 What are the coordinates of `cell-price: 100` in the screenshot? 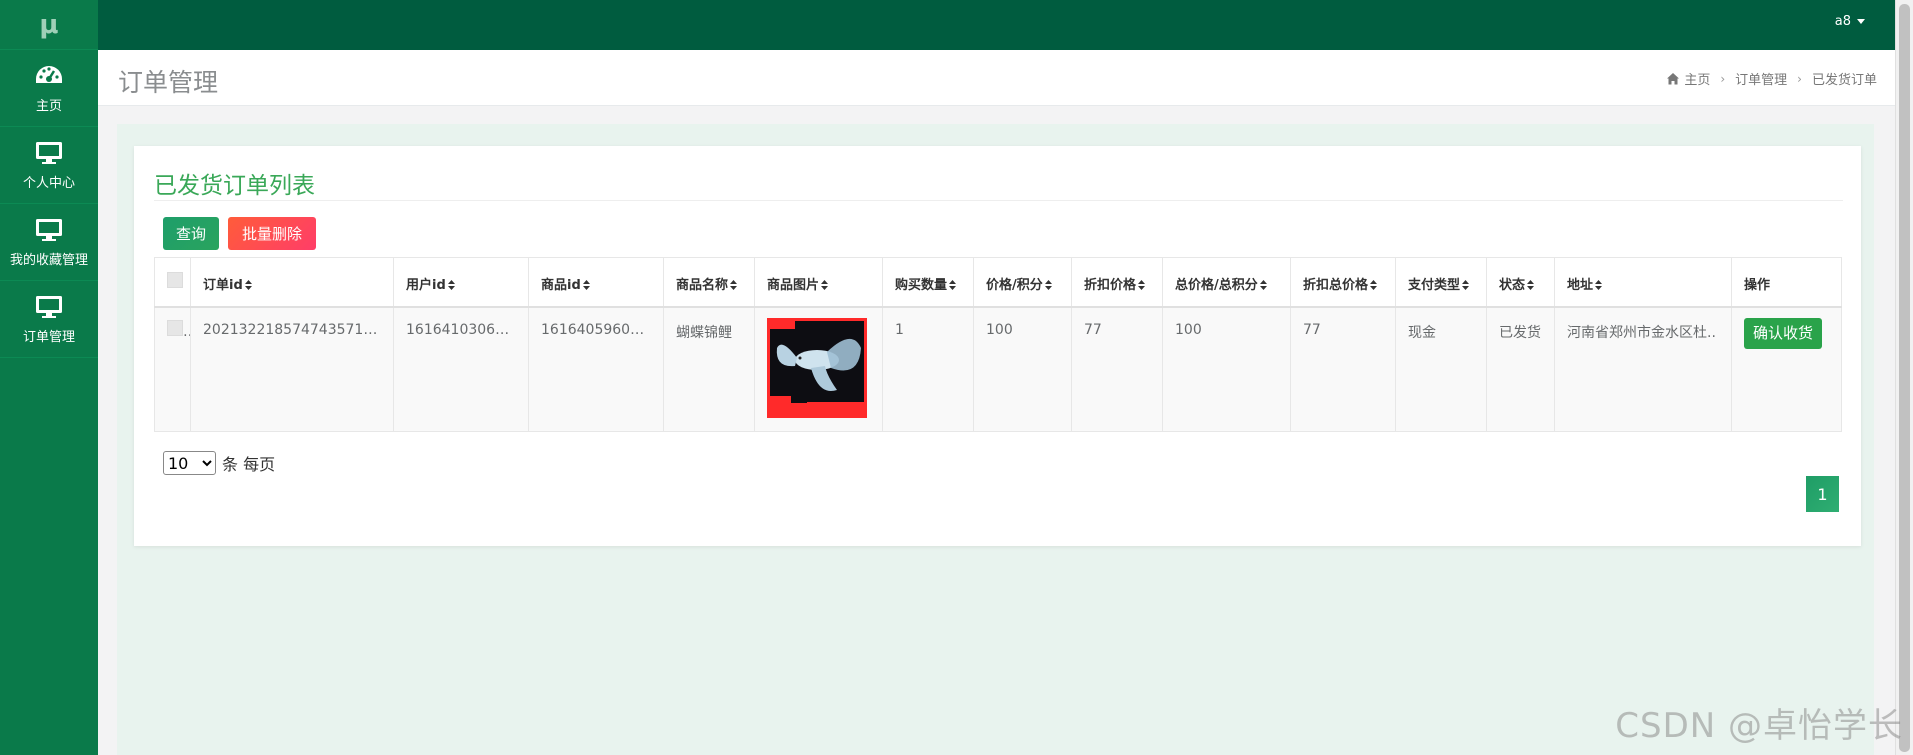 It's located at (1022, 369).